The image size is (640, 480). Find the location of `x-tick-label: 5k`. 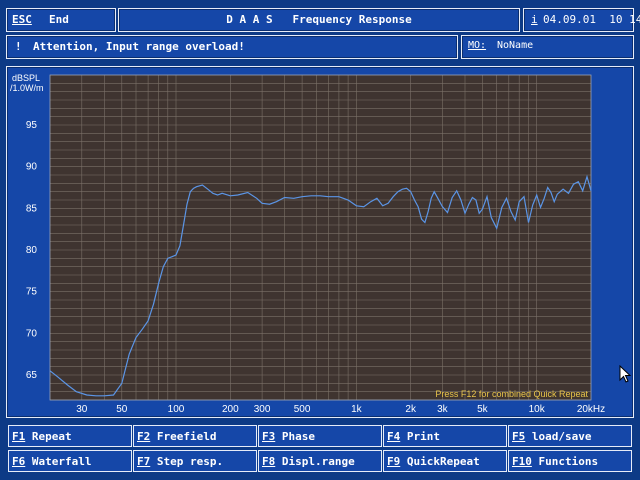

x-tick-label: 5k is located at coordinates (483, 409).